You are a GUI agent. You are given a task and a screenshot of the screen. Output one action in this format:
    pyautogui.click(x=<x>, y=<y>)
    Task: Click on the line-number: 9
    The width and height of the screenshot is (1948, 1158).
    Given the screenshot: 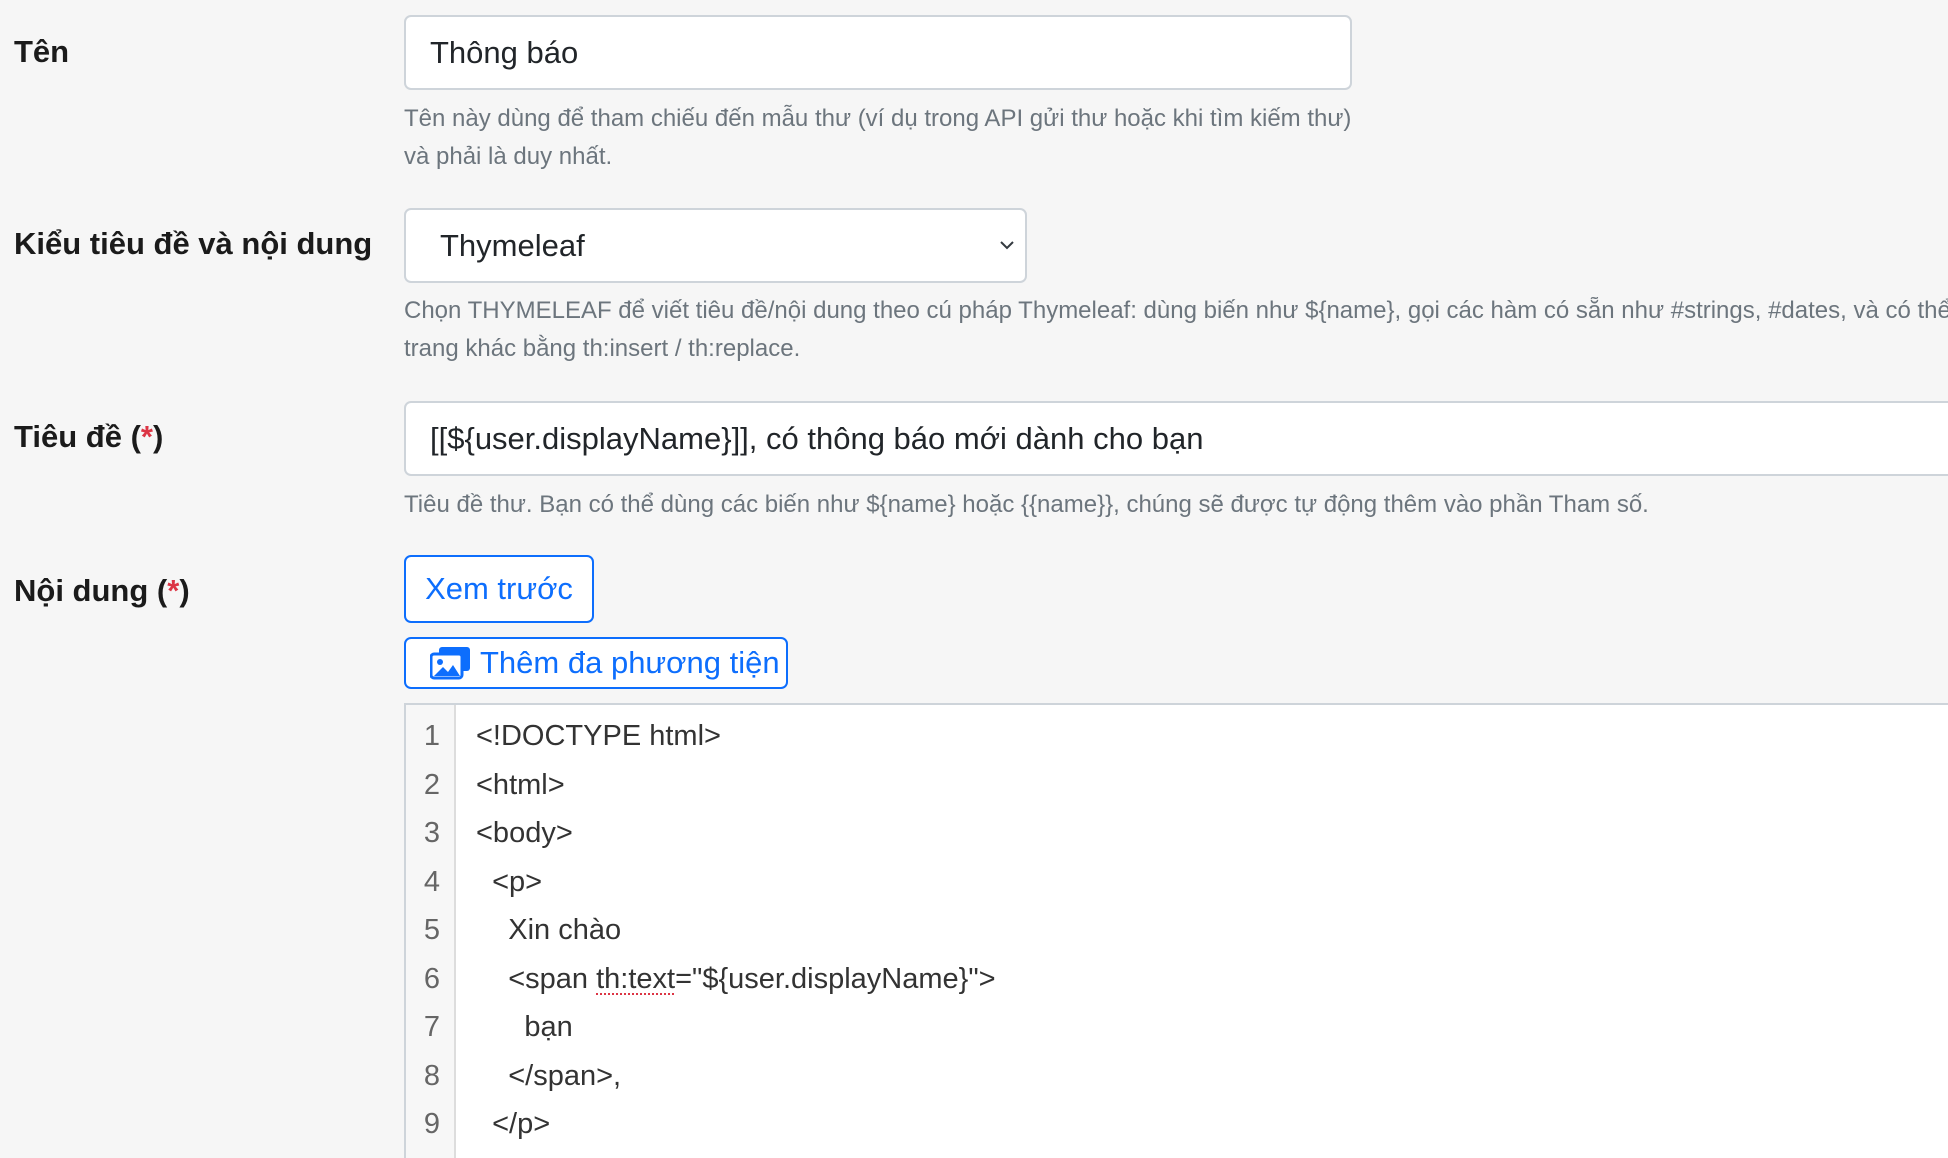 What is the action you would take?
    pyautogui.click(x=431, y=1124)
    